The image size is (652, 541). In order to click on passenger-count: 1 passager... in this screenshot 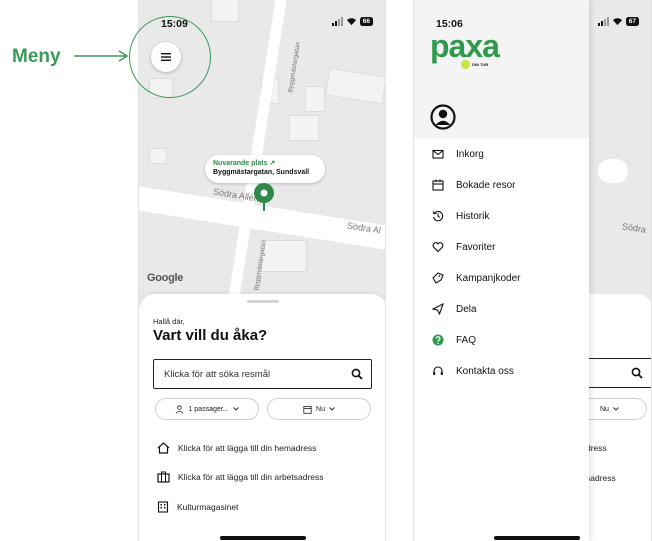, I will do `click(208, 409)`.